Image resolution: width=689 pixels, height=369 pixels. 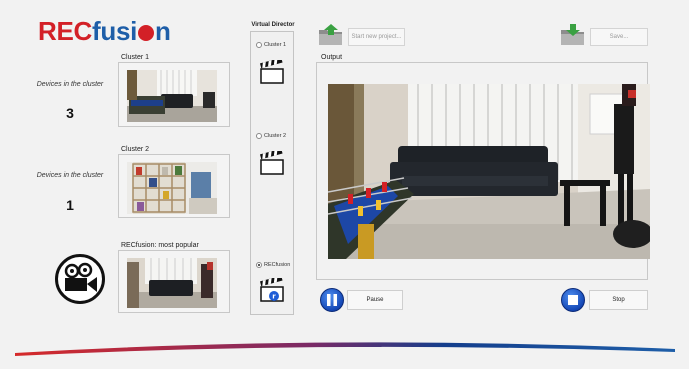 What do you see at coordinates (277, 265) in the screenshot?
I see `radio-recfusion-label: RECfusion` at bounding box center [277, 265].